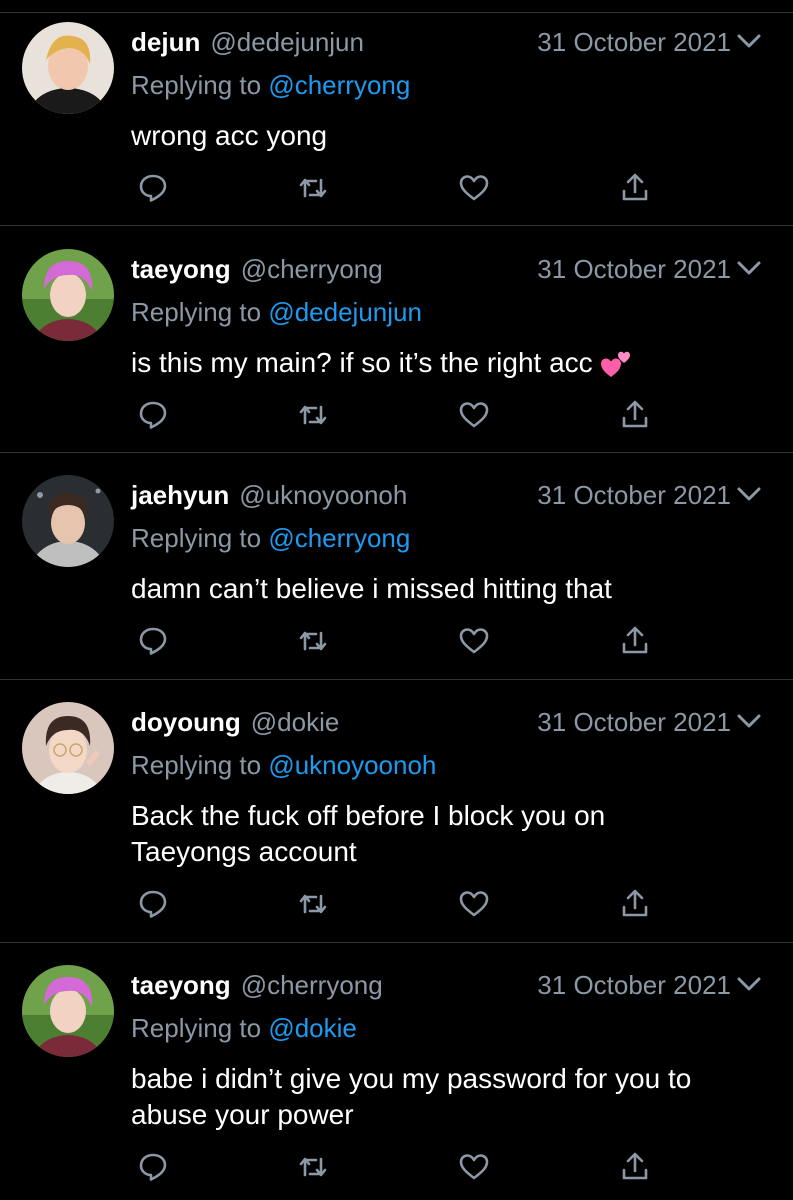  What do you see at coordinates (295, 722) in the screenshot?
I see `user-handle: @dokie` at bounding box center [295, 722].